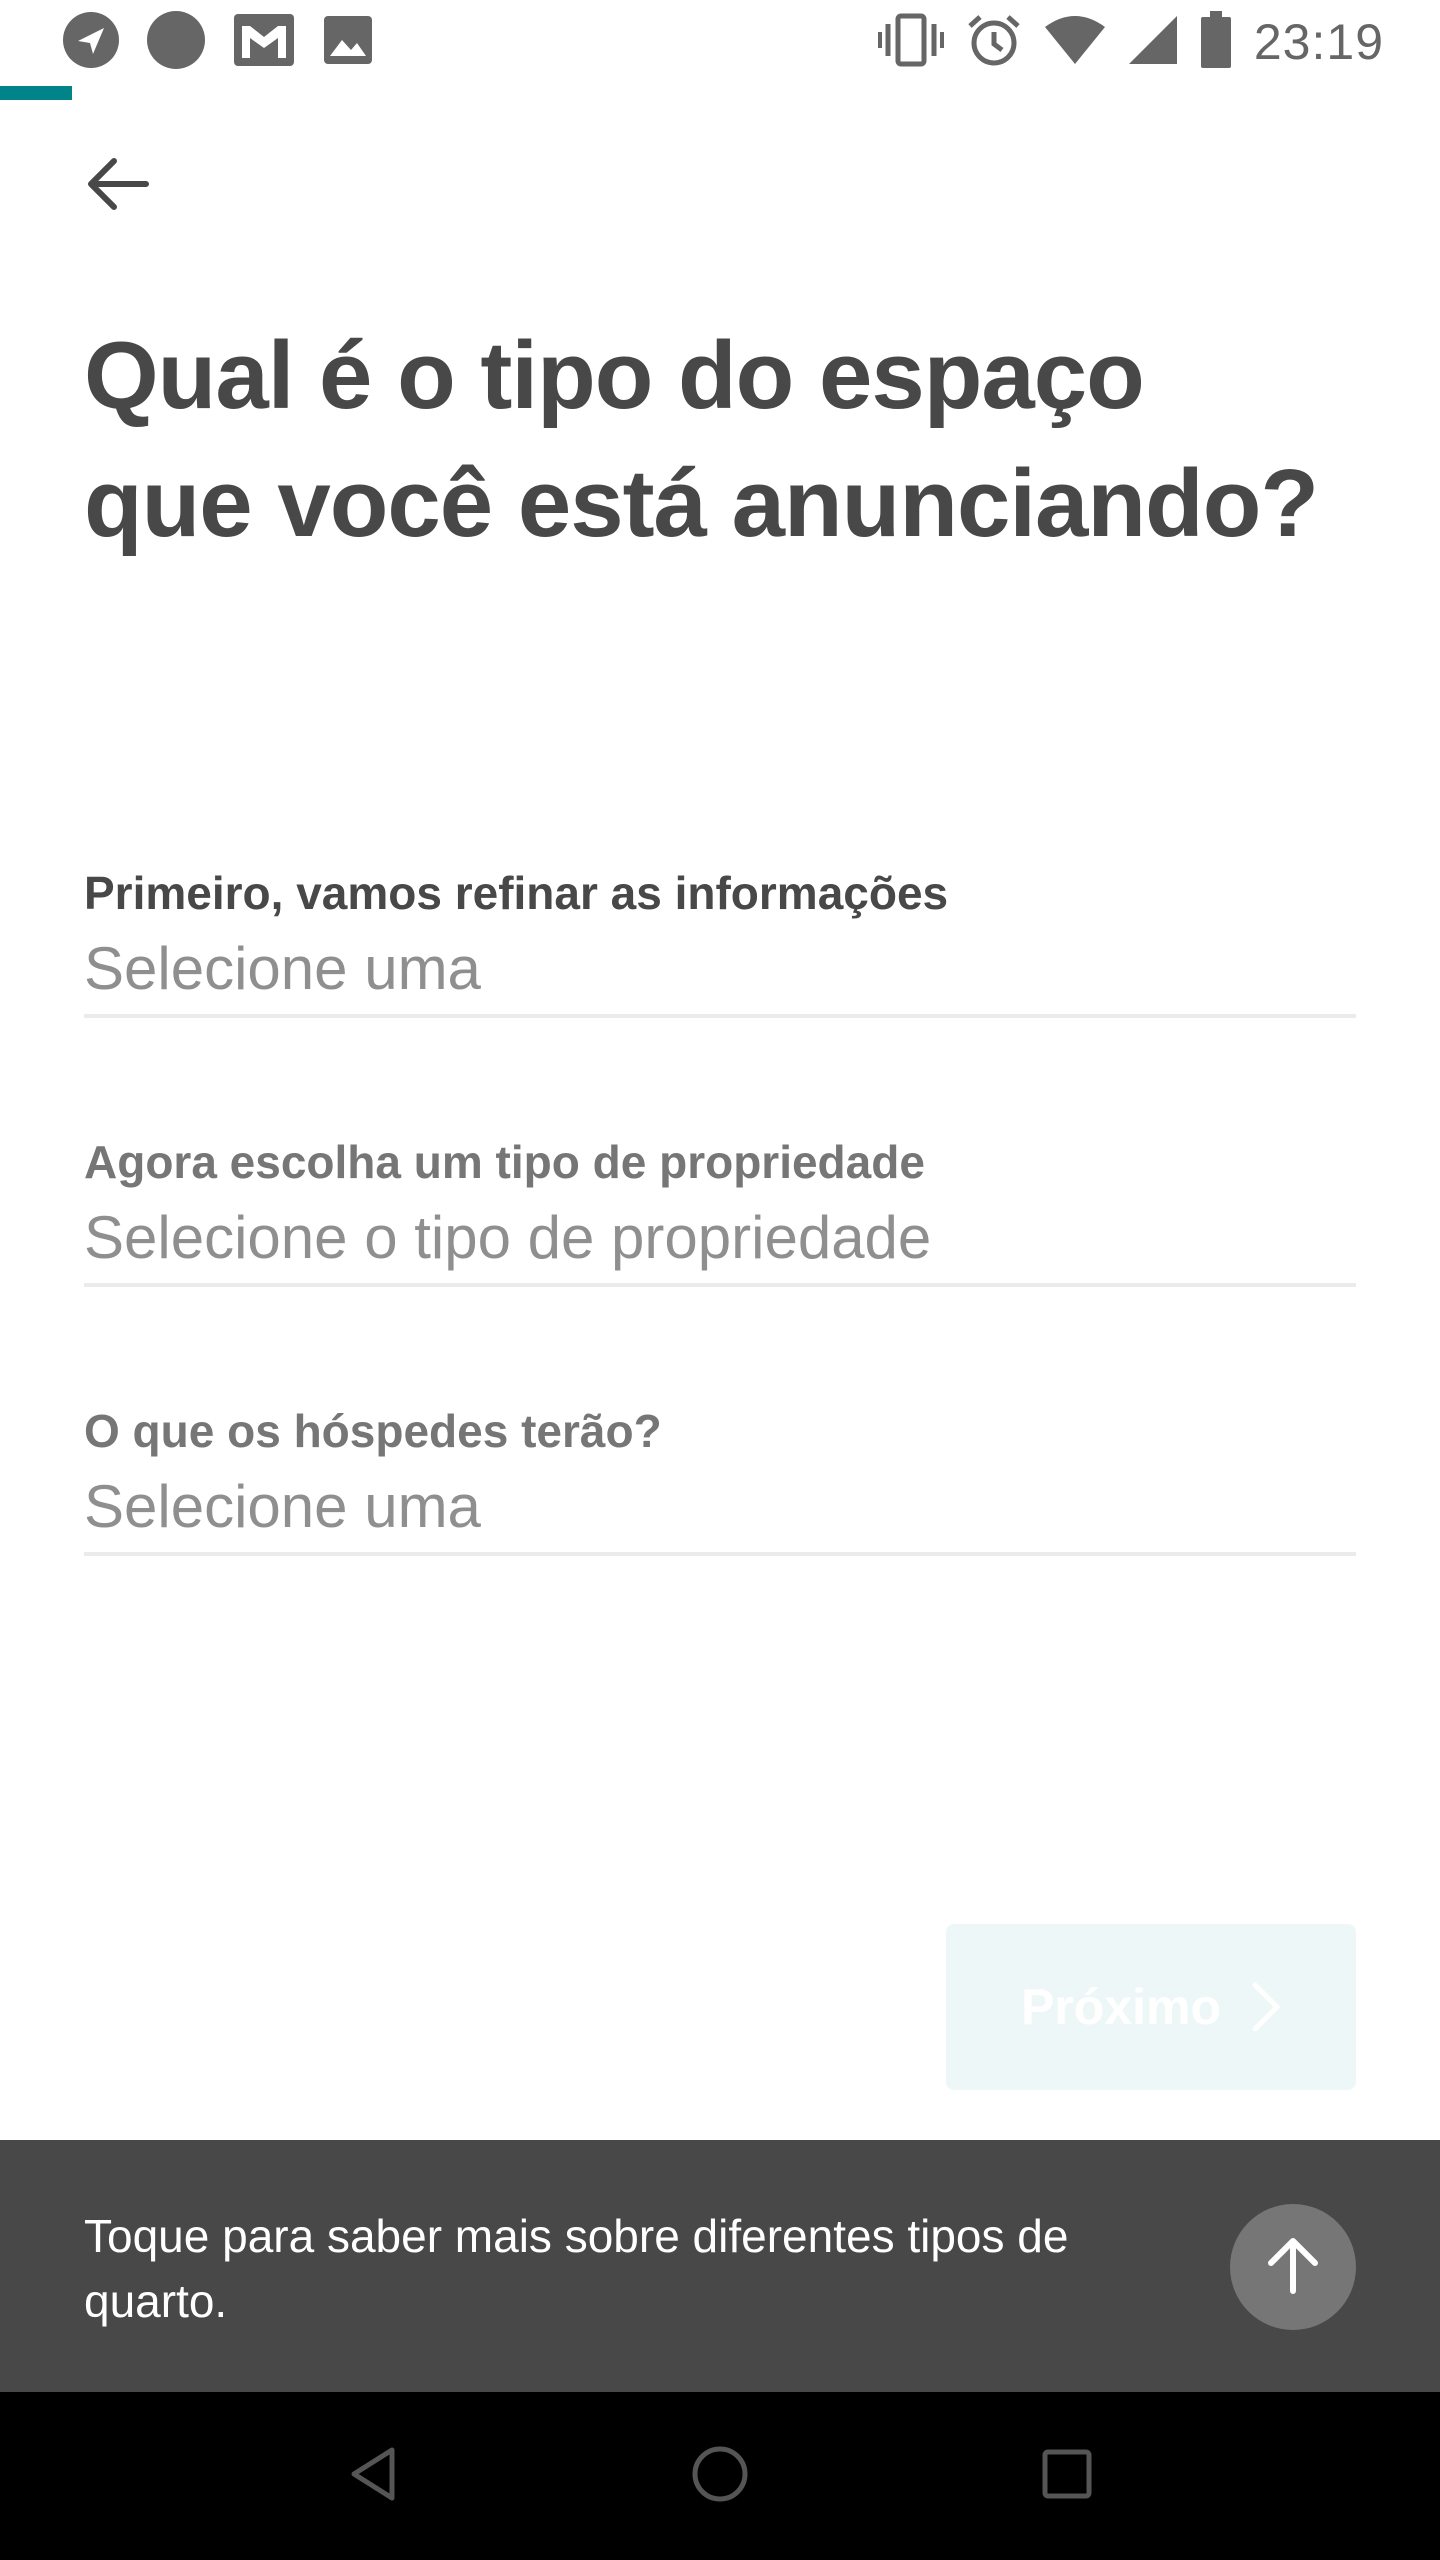 The width and height of the screenshot is (1440, 2560). What do you see at coordinates (508, 1237) in the screenshot?
I see `field-placeholder: Selecione o tipo de propriedade` at bounding box center [508, 1237].